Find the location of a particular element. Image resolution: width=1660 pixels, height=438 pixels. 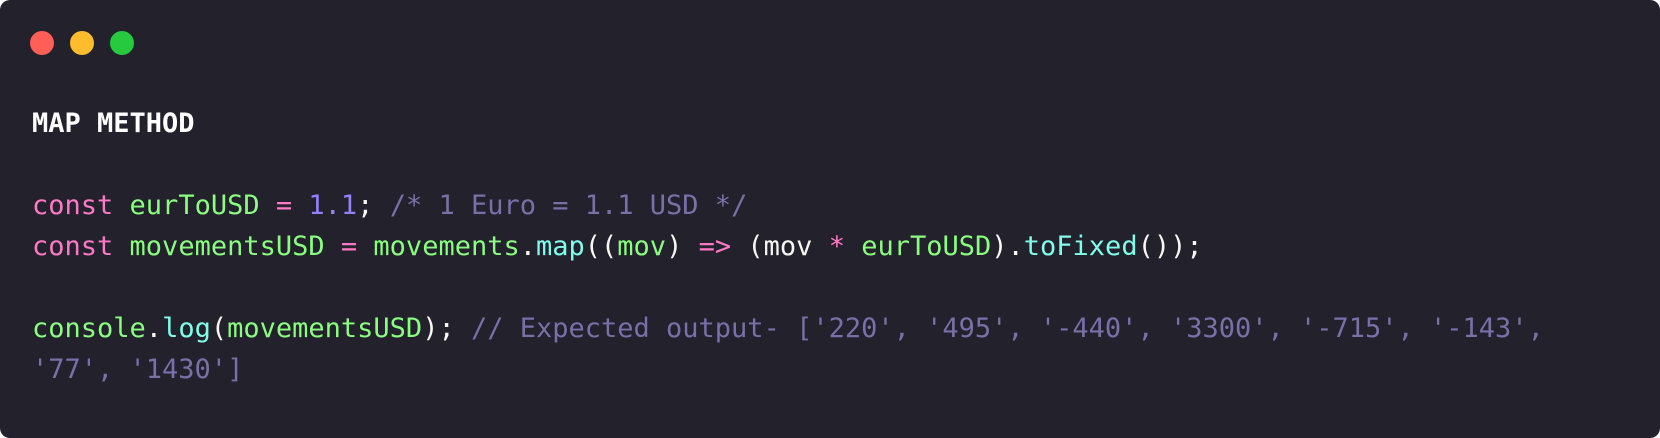

window-controls is located at coordinates (82, 43).